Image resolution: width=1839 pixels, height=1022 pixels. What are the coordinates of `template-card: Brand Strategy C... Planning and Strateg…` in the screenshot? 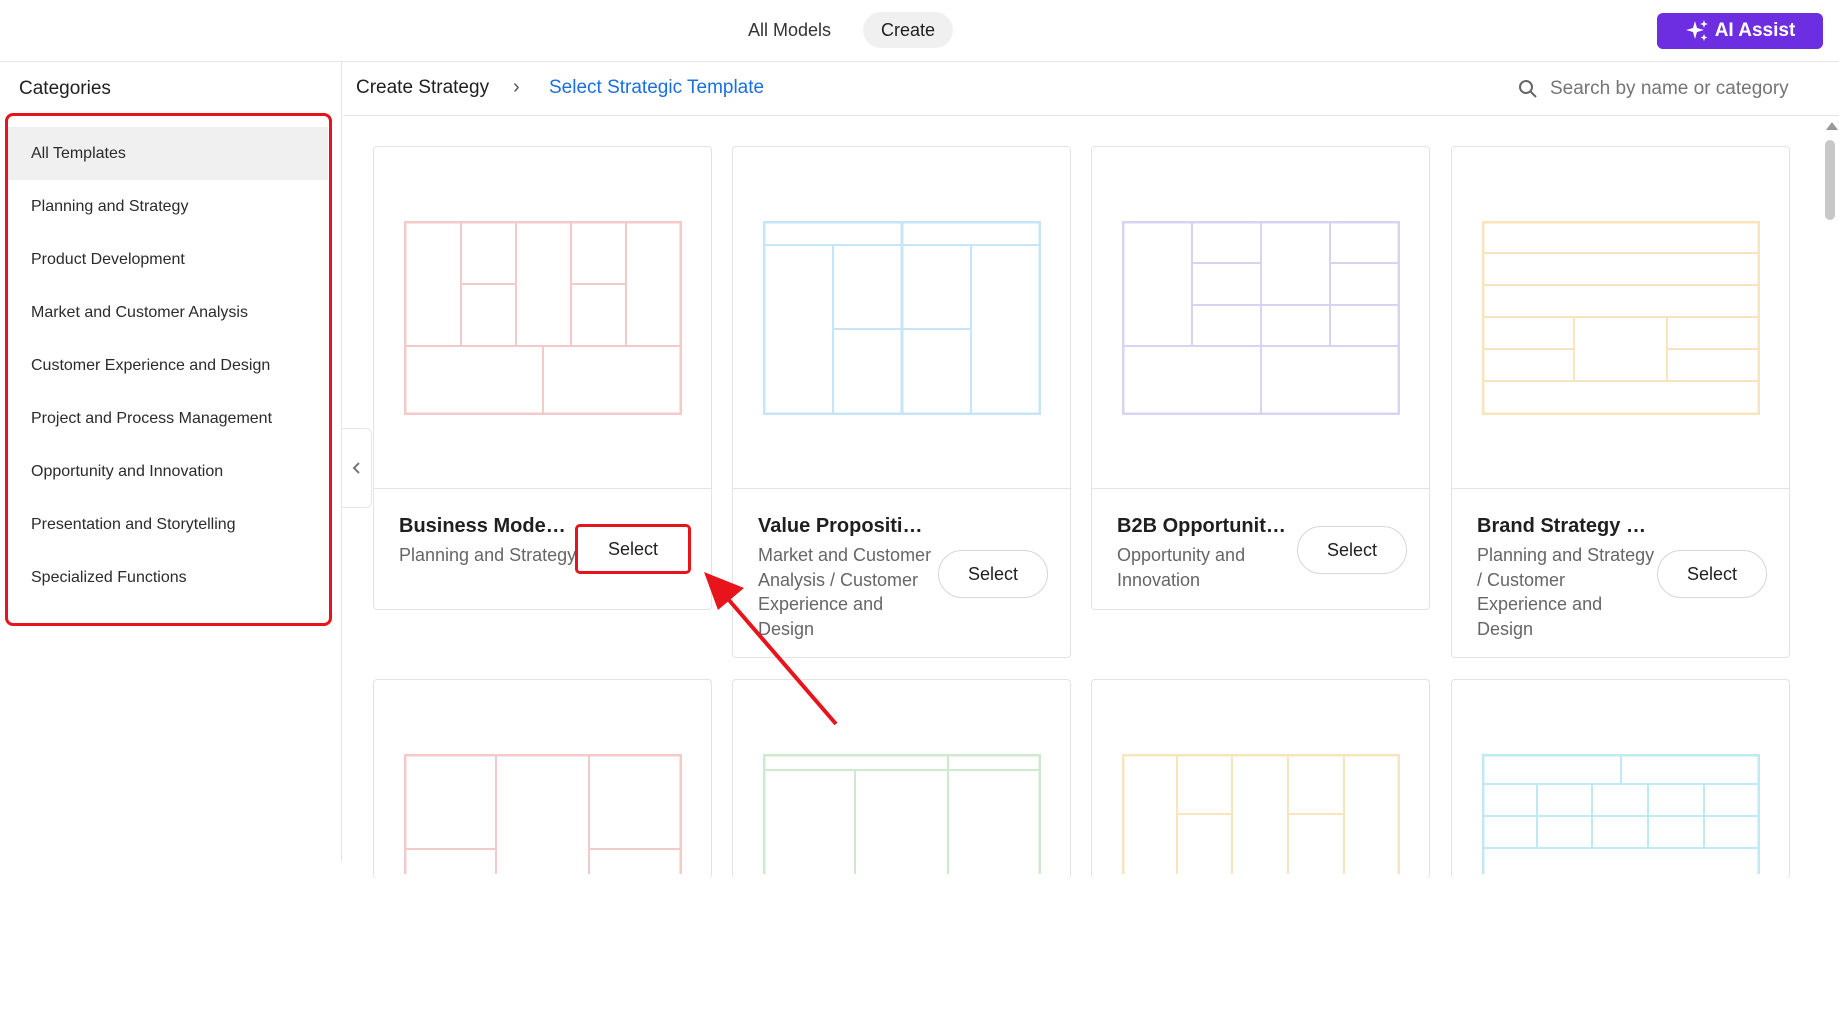 It's located at (1620, 402).